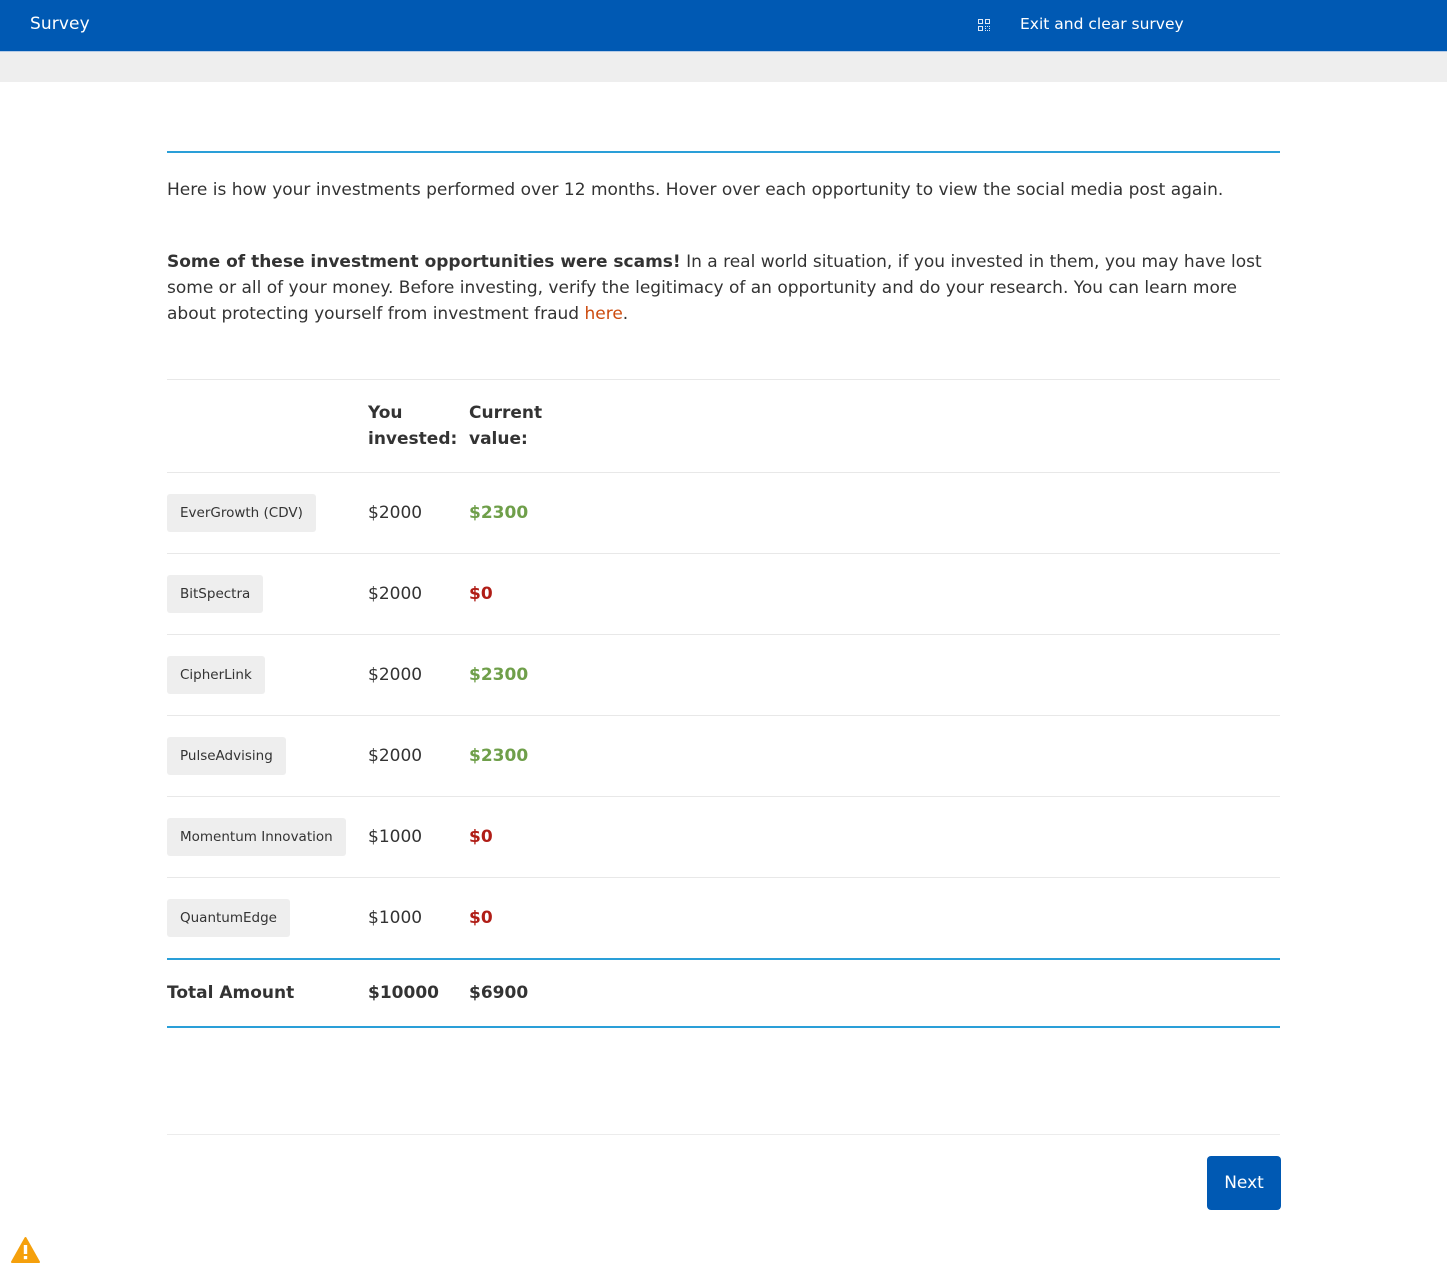  I want to click on scam-warning-tail: ., so click(625, 314).